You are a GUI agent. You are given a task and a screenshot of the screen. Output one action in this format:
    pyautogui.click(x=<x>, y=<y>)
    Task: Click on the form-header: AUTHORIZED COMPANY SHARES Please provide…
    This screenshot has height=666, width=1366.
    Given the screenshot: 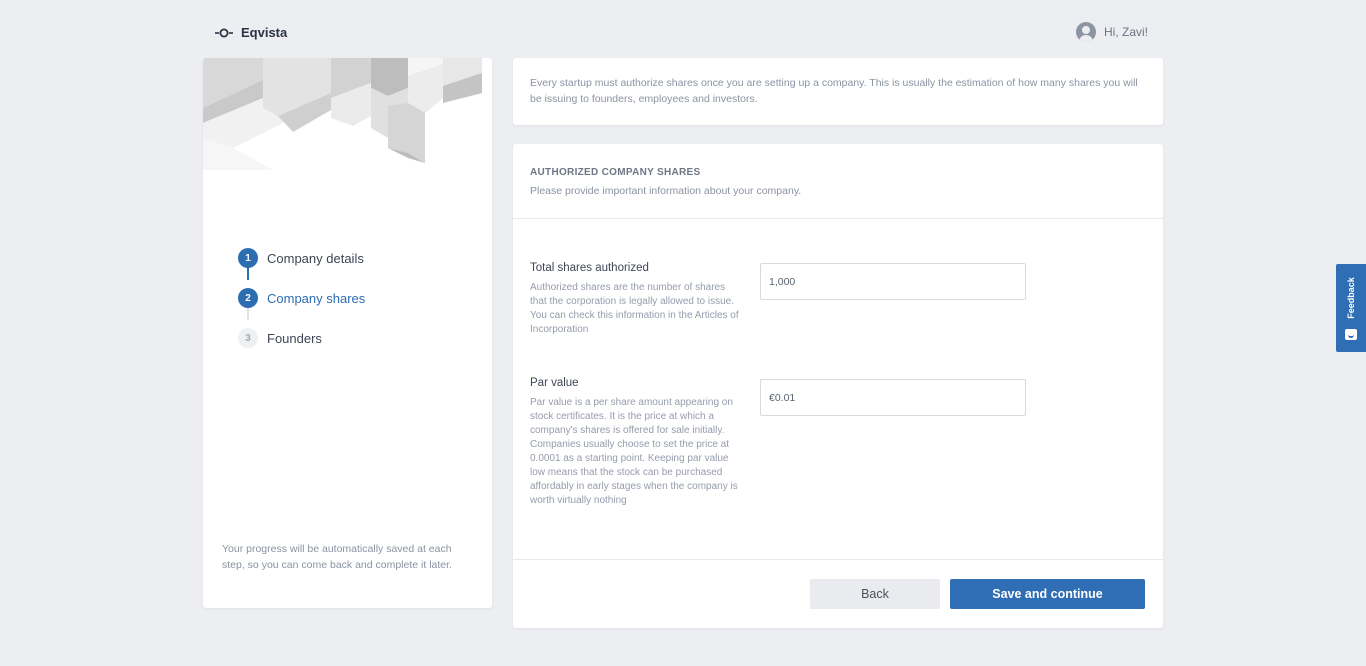 What is the action you would take?
    pyautogui.click(x=838, y=181)
    